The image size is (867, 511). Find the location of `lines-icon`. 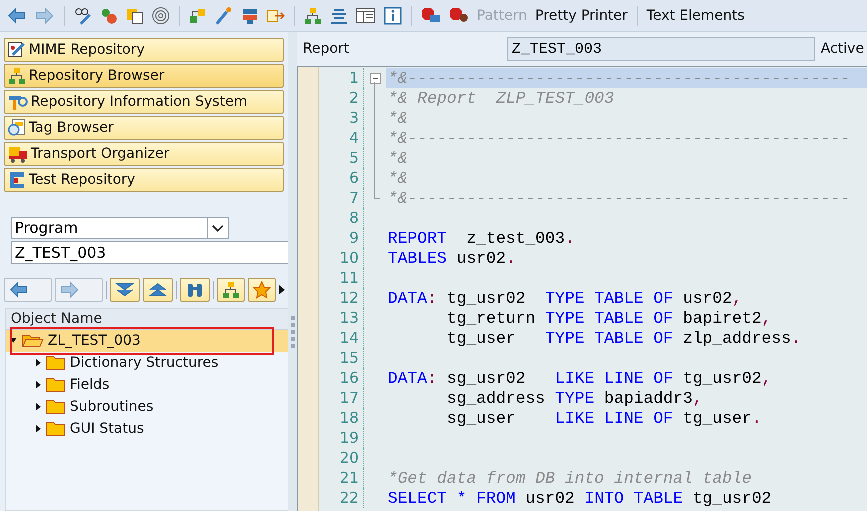

lines-icon is located at coordinates (339, 15).